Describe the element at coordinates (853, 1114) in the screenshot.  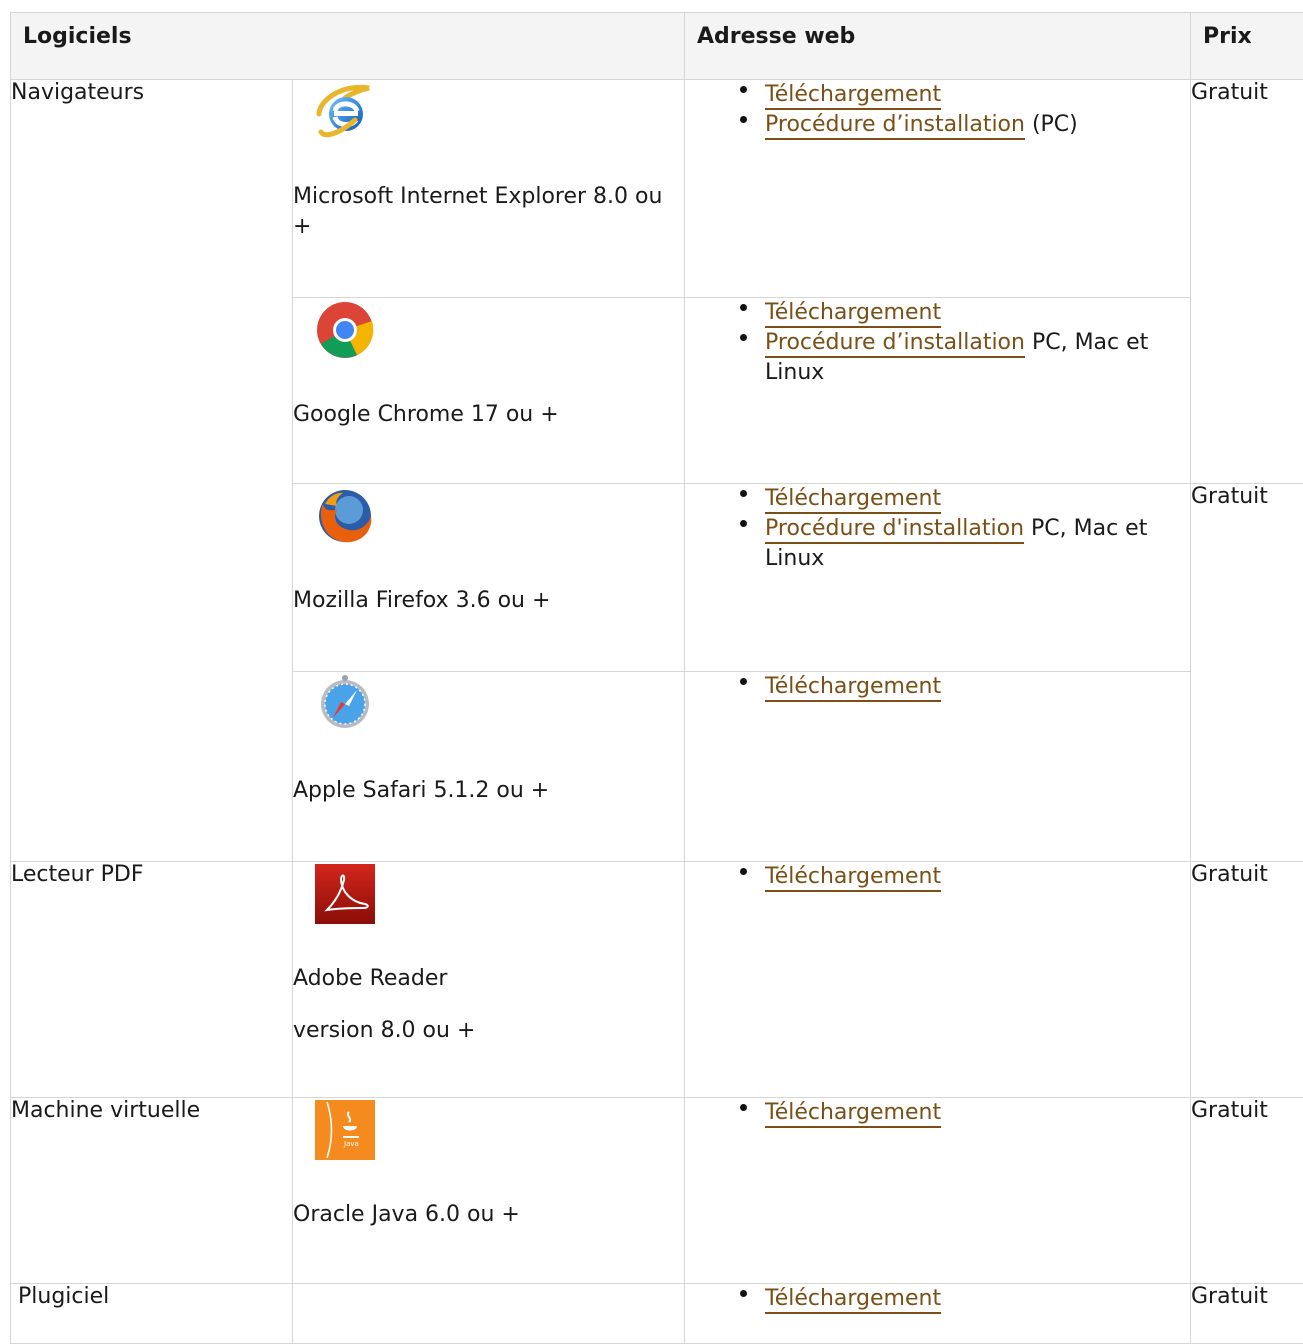
I see `download-link-java: Téléchargement` at that location.